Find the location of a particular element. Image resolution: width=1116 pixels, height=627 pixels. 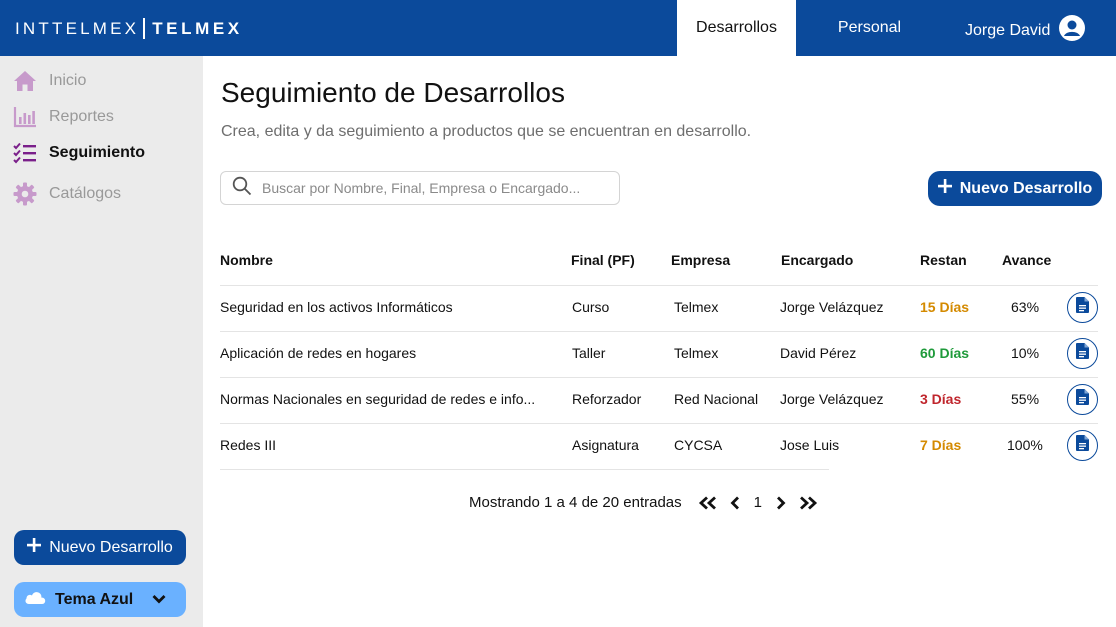

cell-final: Taller is located at coordinates (589, 353).